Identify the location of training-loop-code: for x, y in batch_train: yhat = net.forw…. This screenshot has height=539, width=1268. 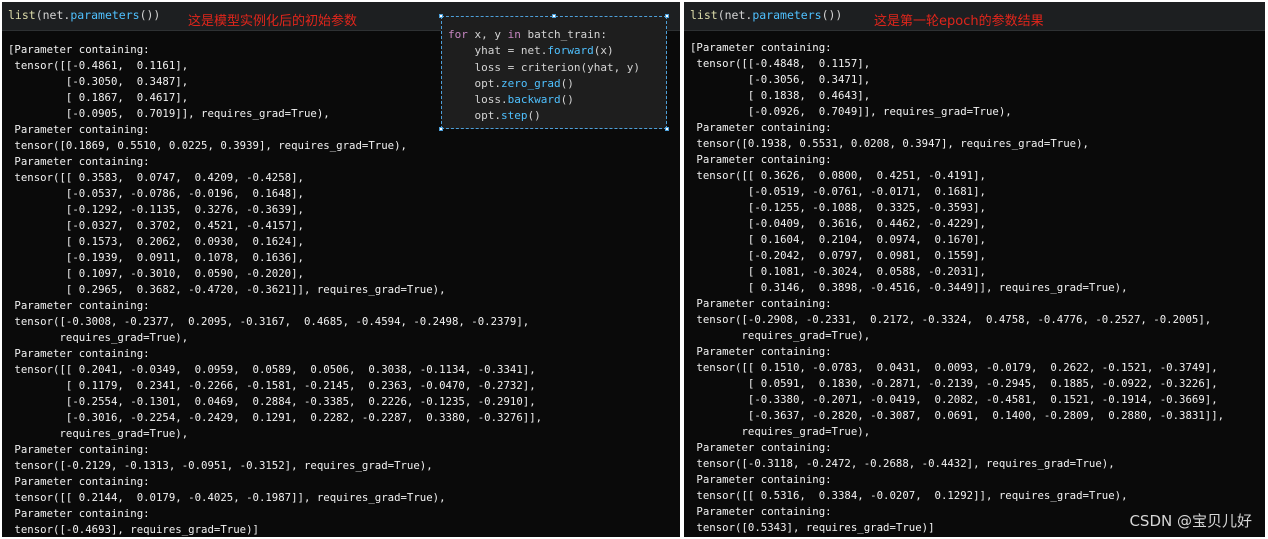
(544, 76).